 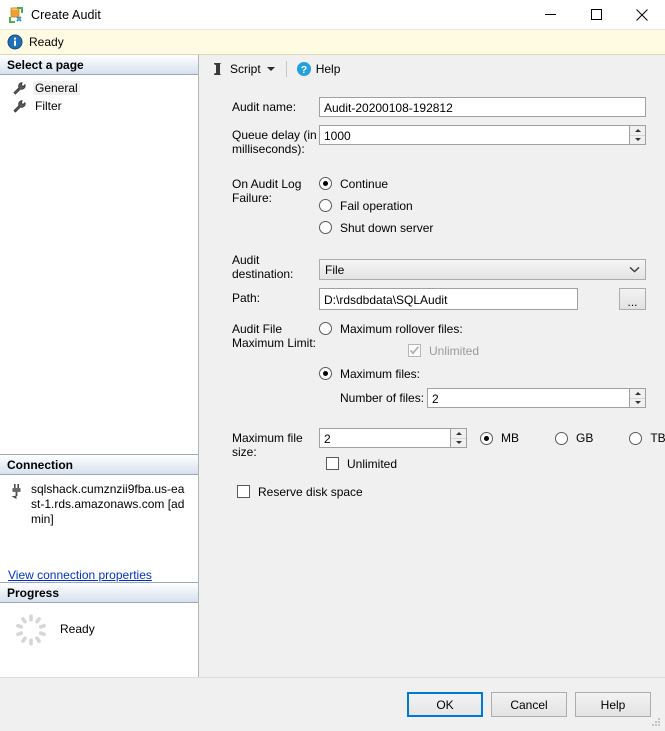 What do you see at coordinates (31, 630) in the screenshot?
I see `spinner-icon` at bounding box center [31, 630].